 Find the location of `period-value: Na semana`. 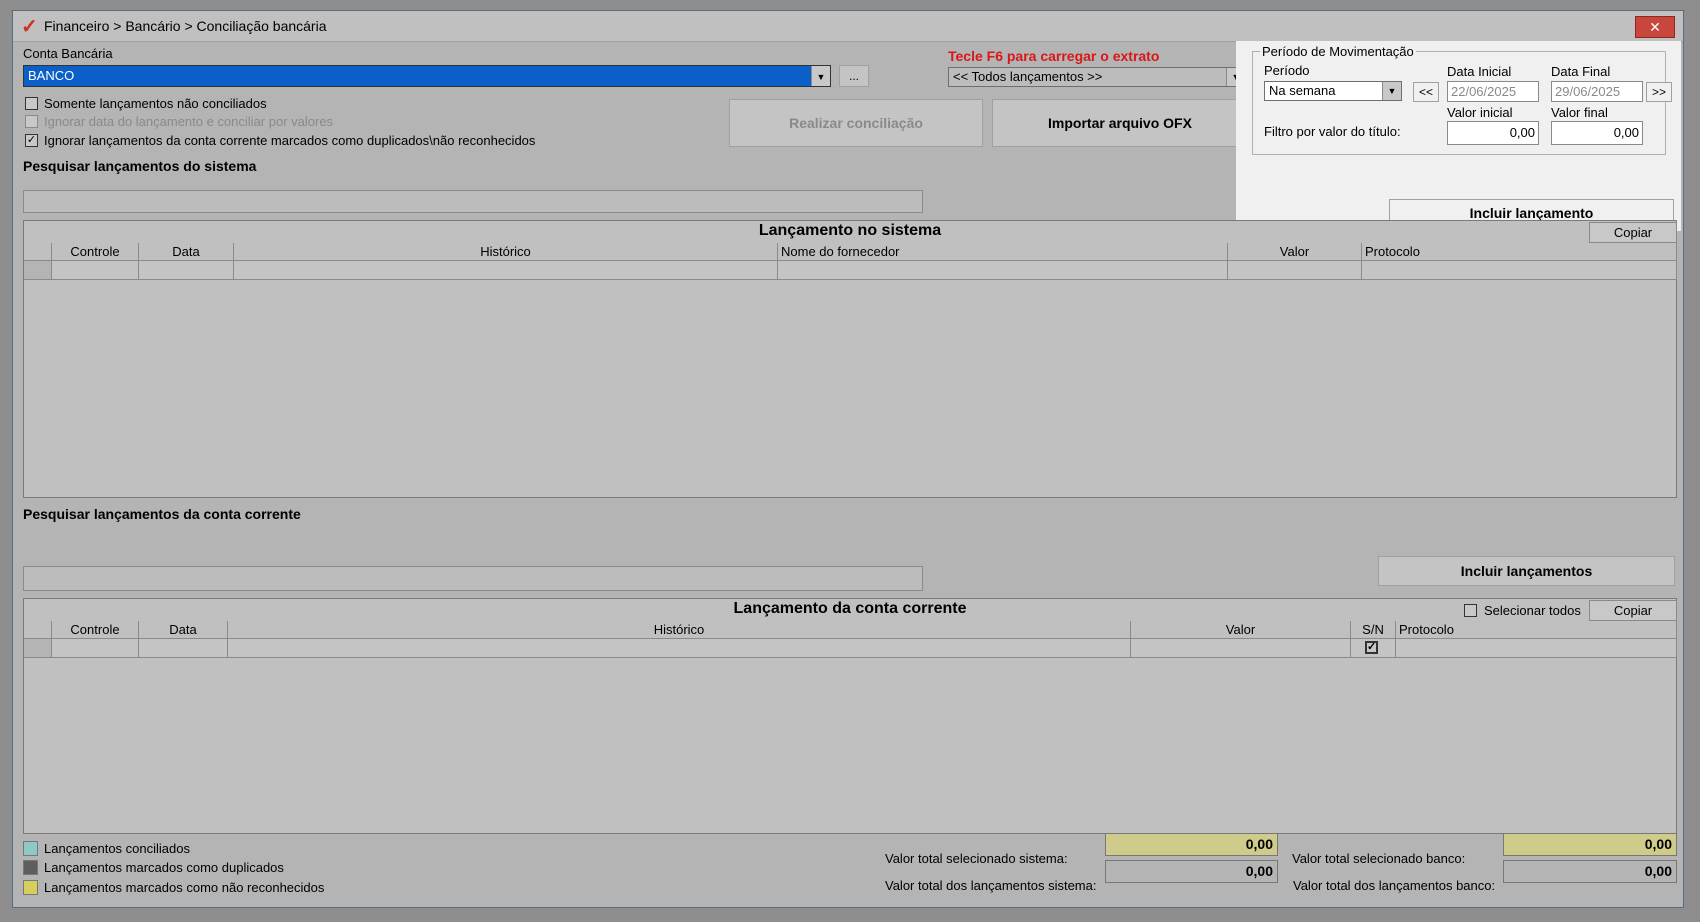

period-value: Na semana is located at coordinates (1302, 90).